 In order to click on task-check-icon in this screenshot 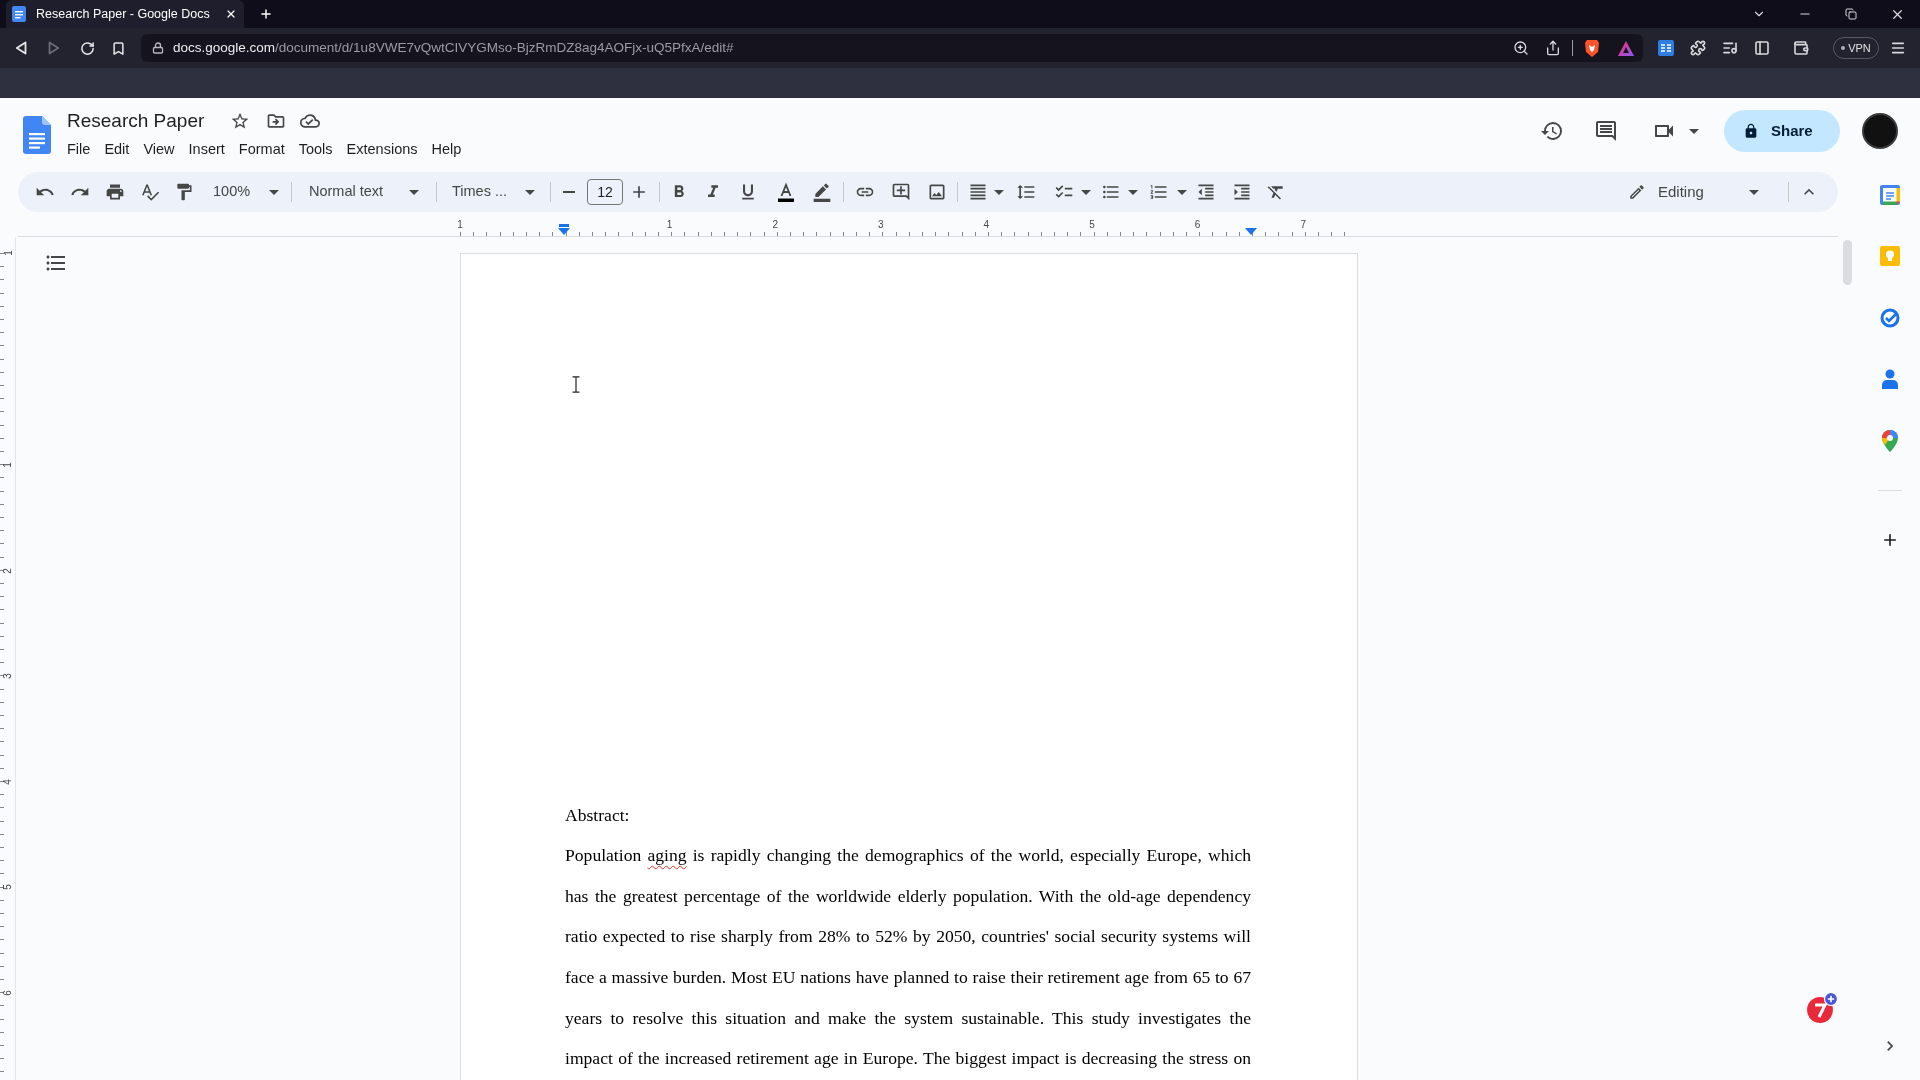, I will do `click(1890, 318)`.